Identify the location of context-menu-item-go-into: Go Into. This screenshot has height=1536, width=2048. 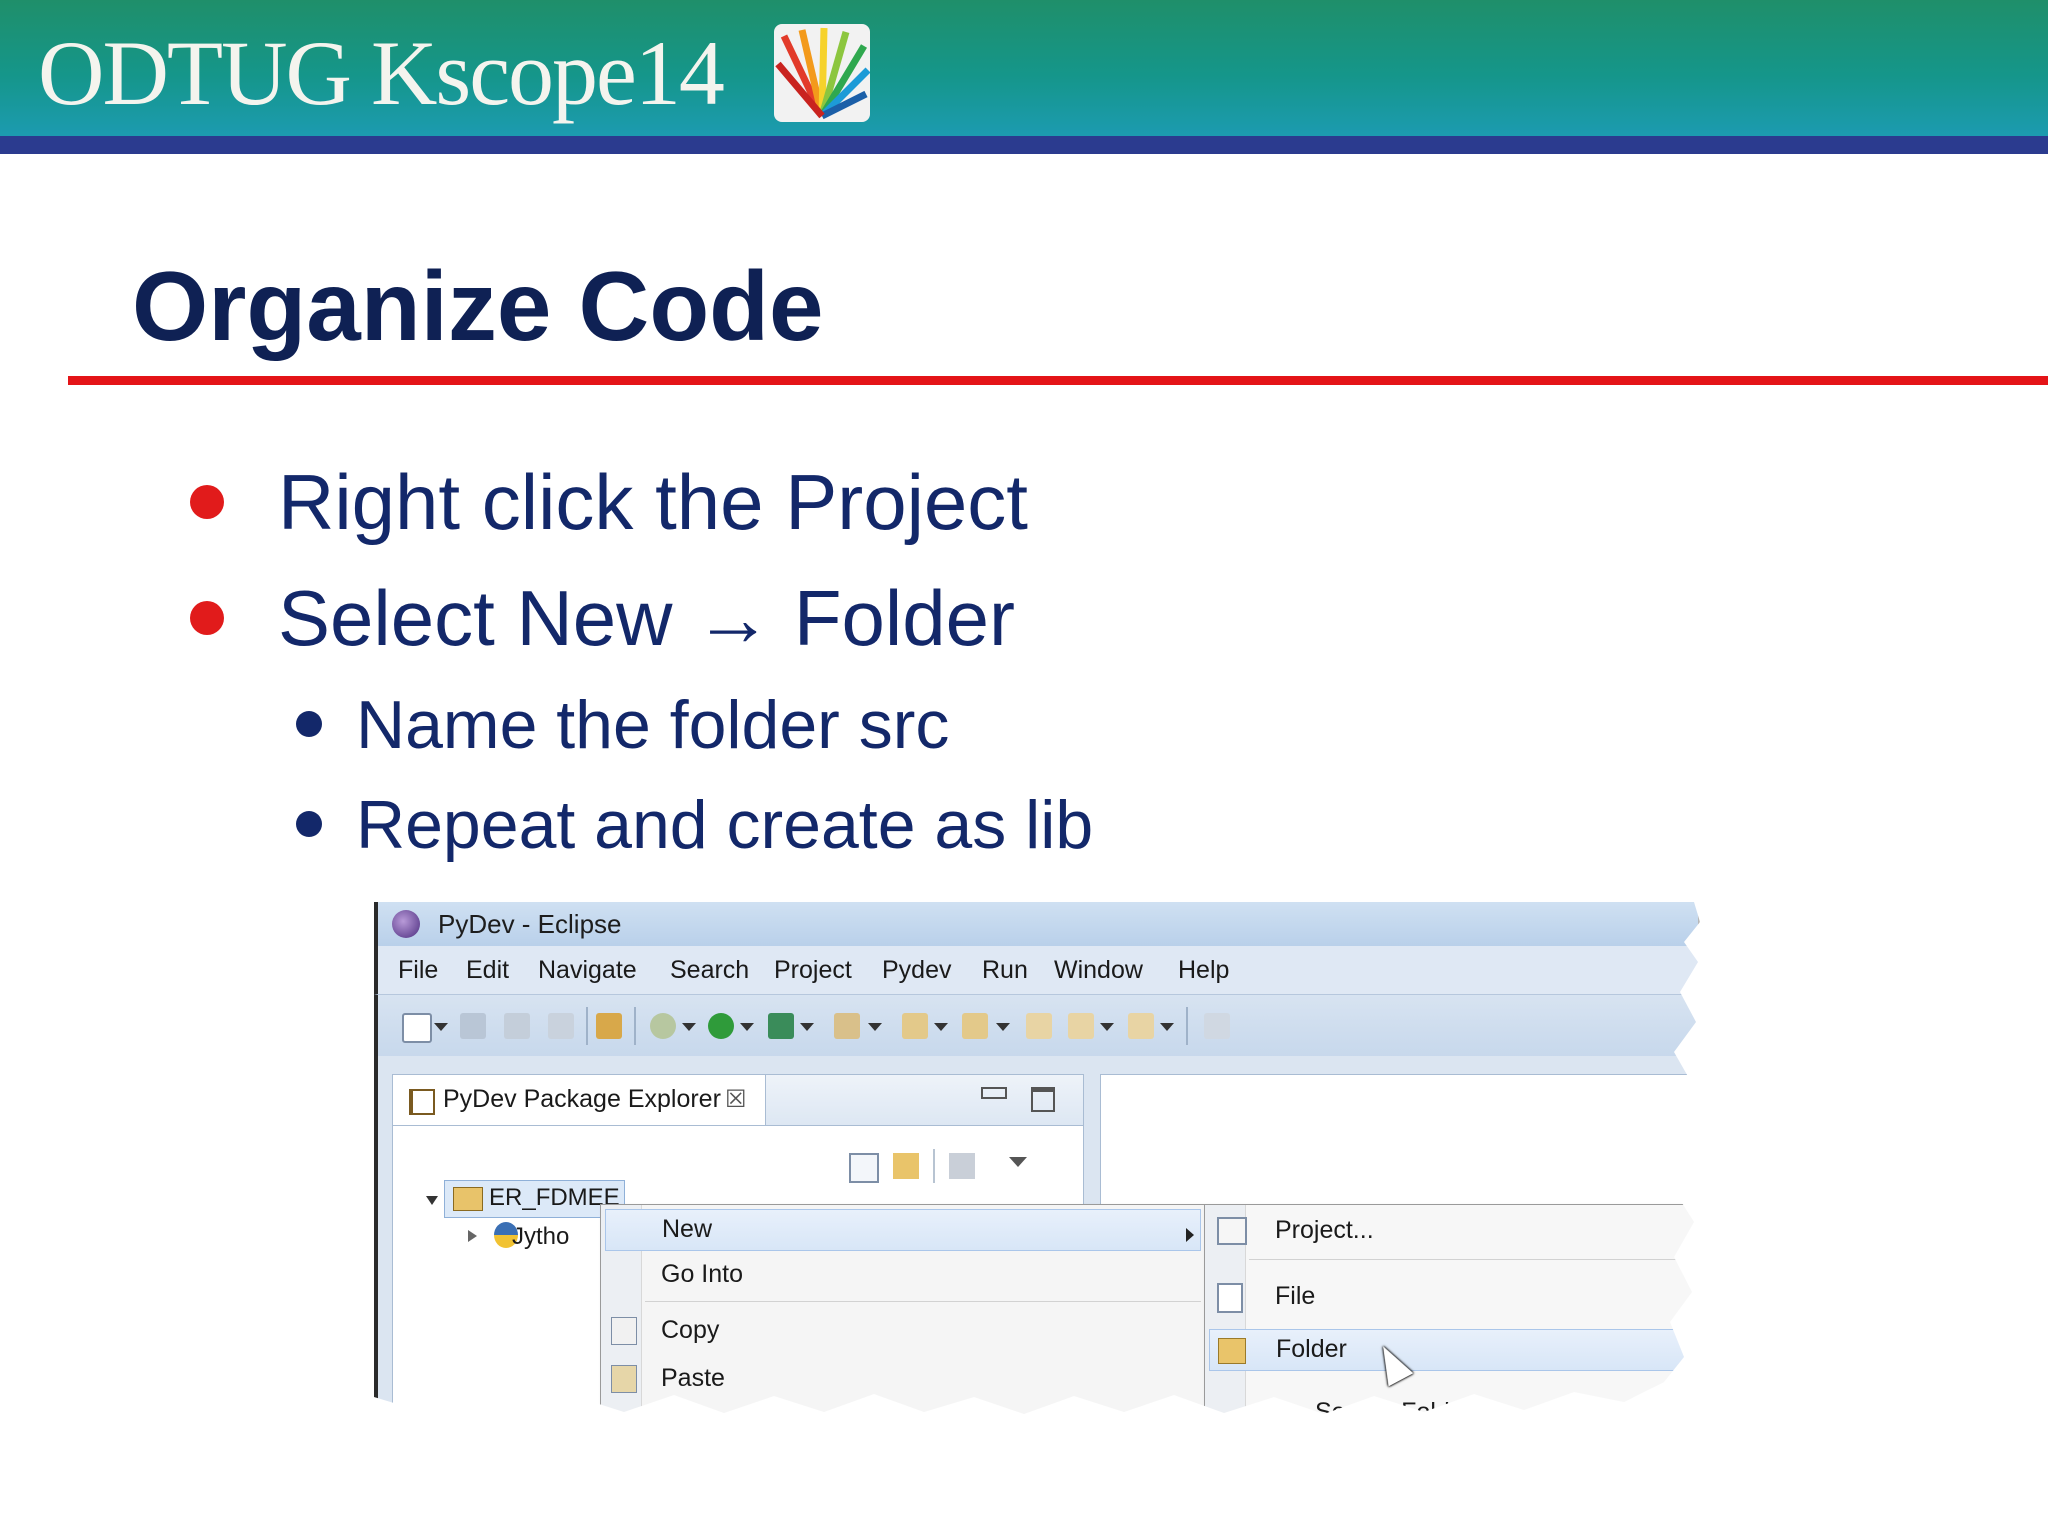
(702, 1274).